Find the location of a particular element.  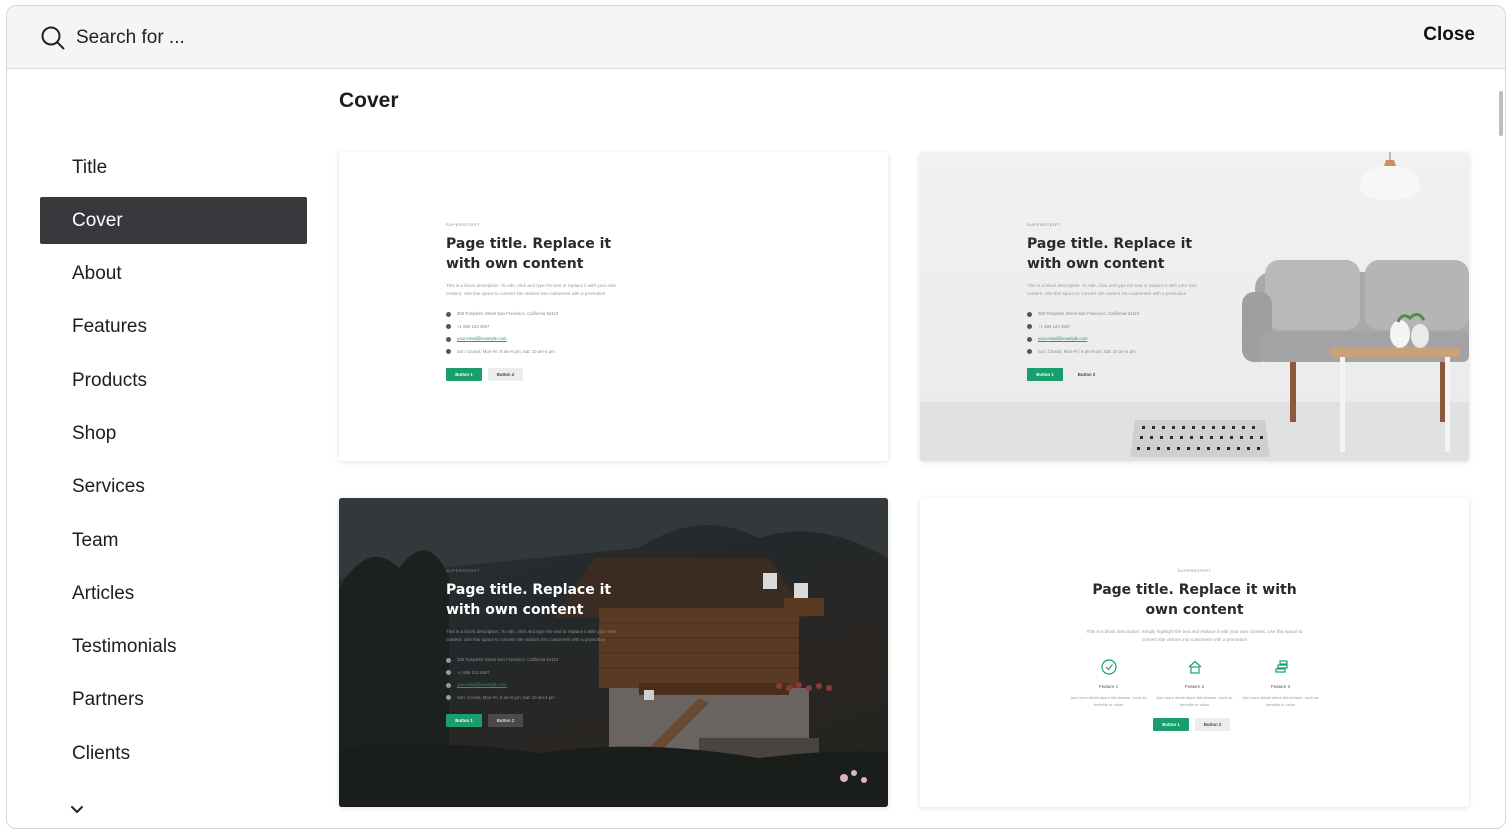

search-input is located at coordinates (426, 38).